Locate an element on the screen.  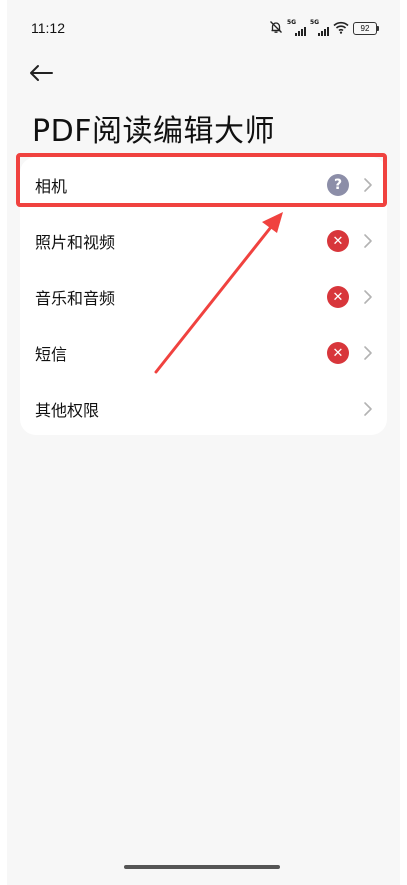
status-bar: 11:12 5G 5G 92 is located at coordinates (203, 29).